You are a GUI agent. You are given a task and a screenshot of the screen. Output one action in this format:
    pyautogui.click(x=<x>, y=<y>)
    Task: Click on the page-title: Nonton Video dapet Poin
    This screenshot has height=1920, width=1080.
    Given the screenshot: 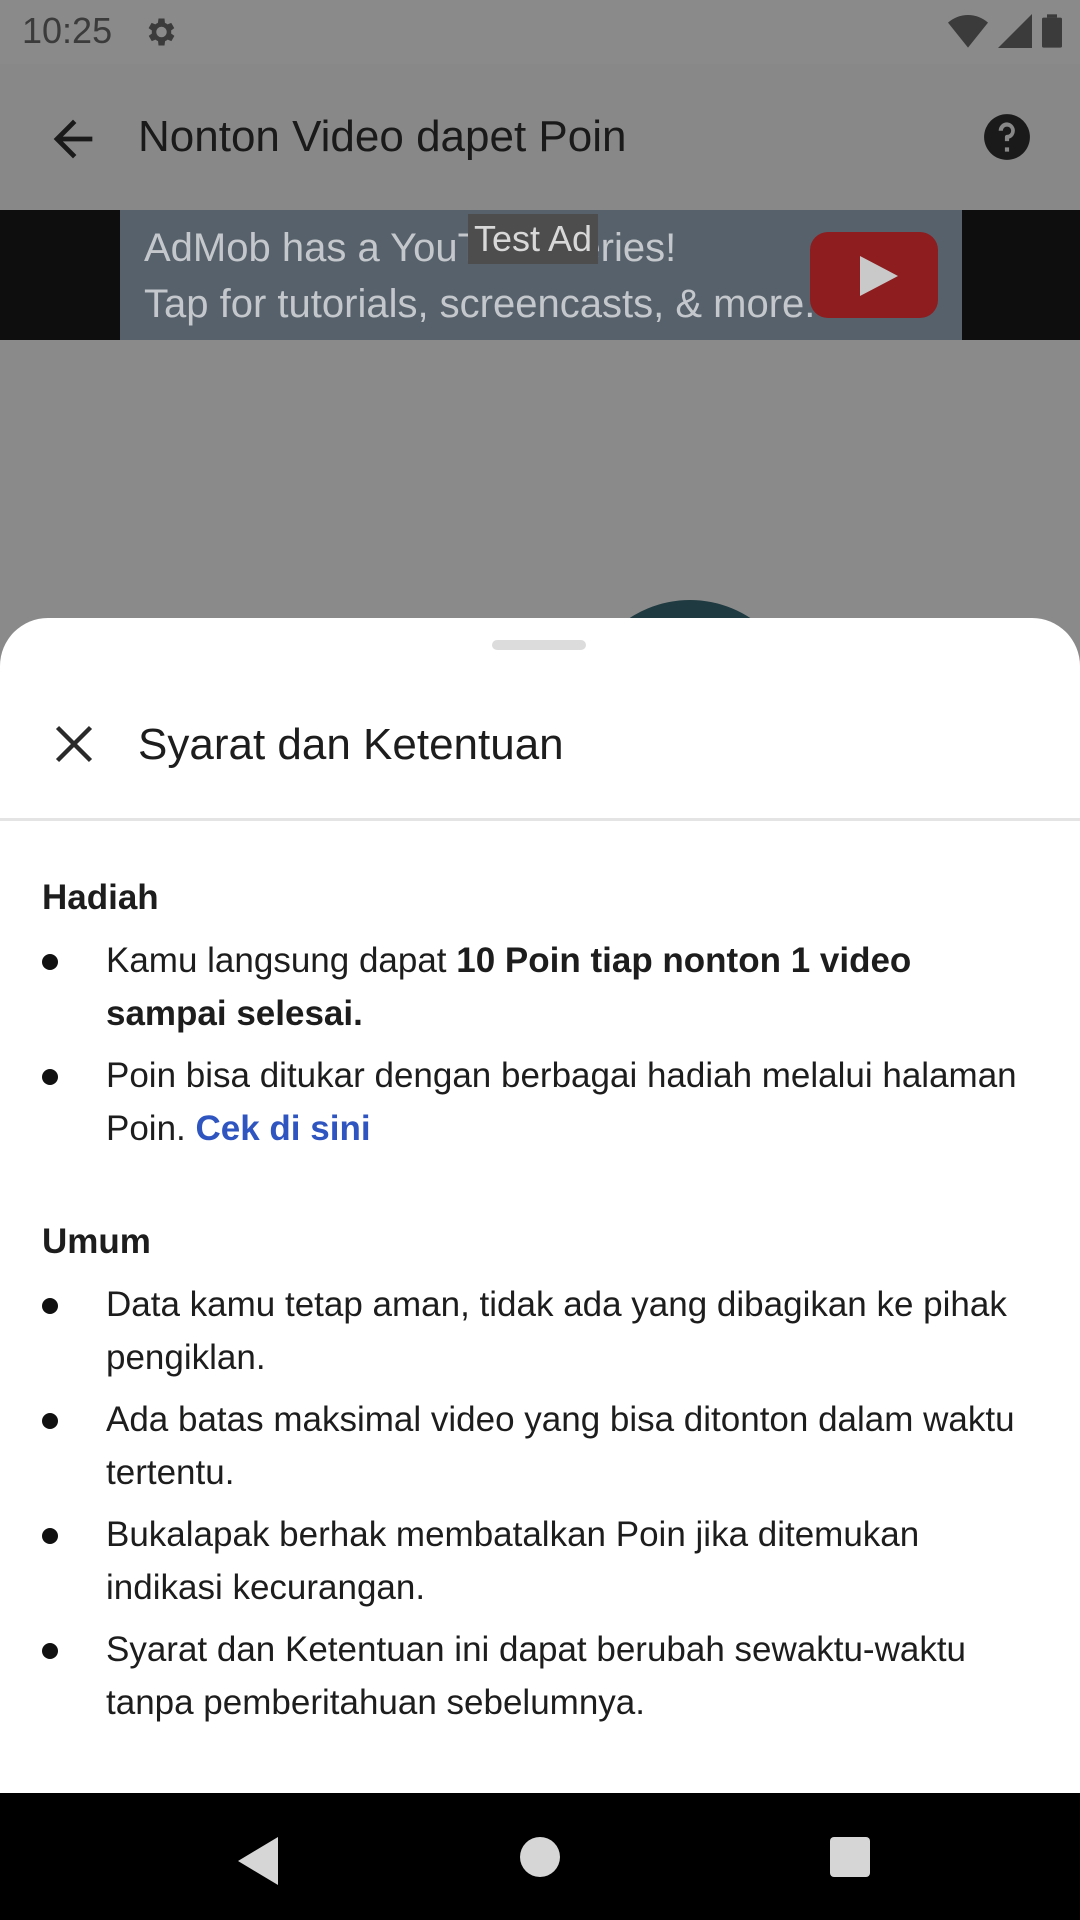 What is the action you would take?
    pyautogui.click(x=382, y=136)
    